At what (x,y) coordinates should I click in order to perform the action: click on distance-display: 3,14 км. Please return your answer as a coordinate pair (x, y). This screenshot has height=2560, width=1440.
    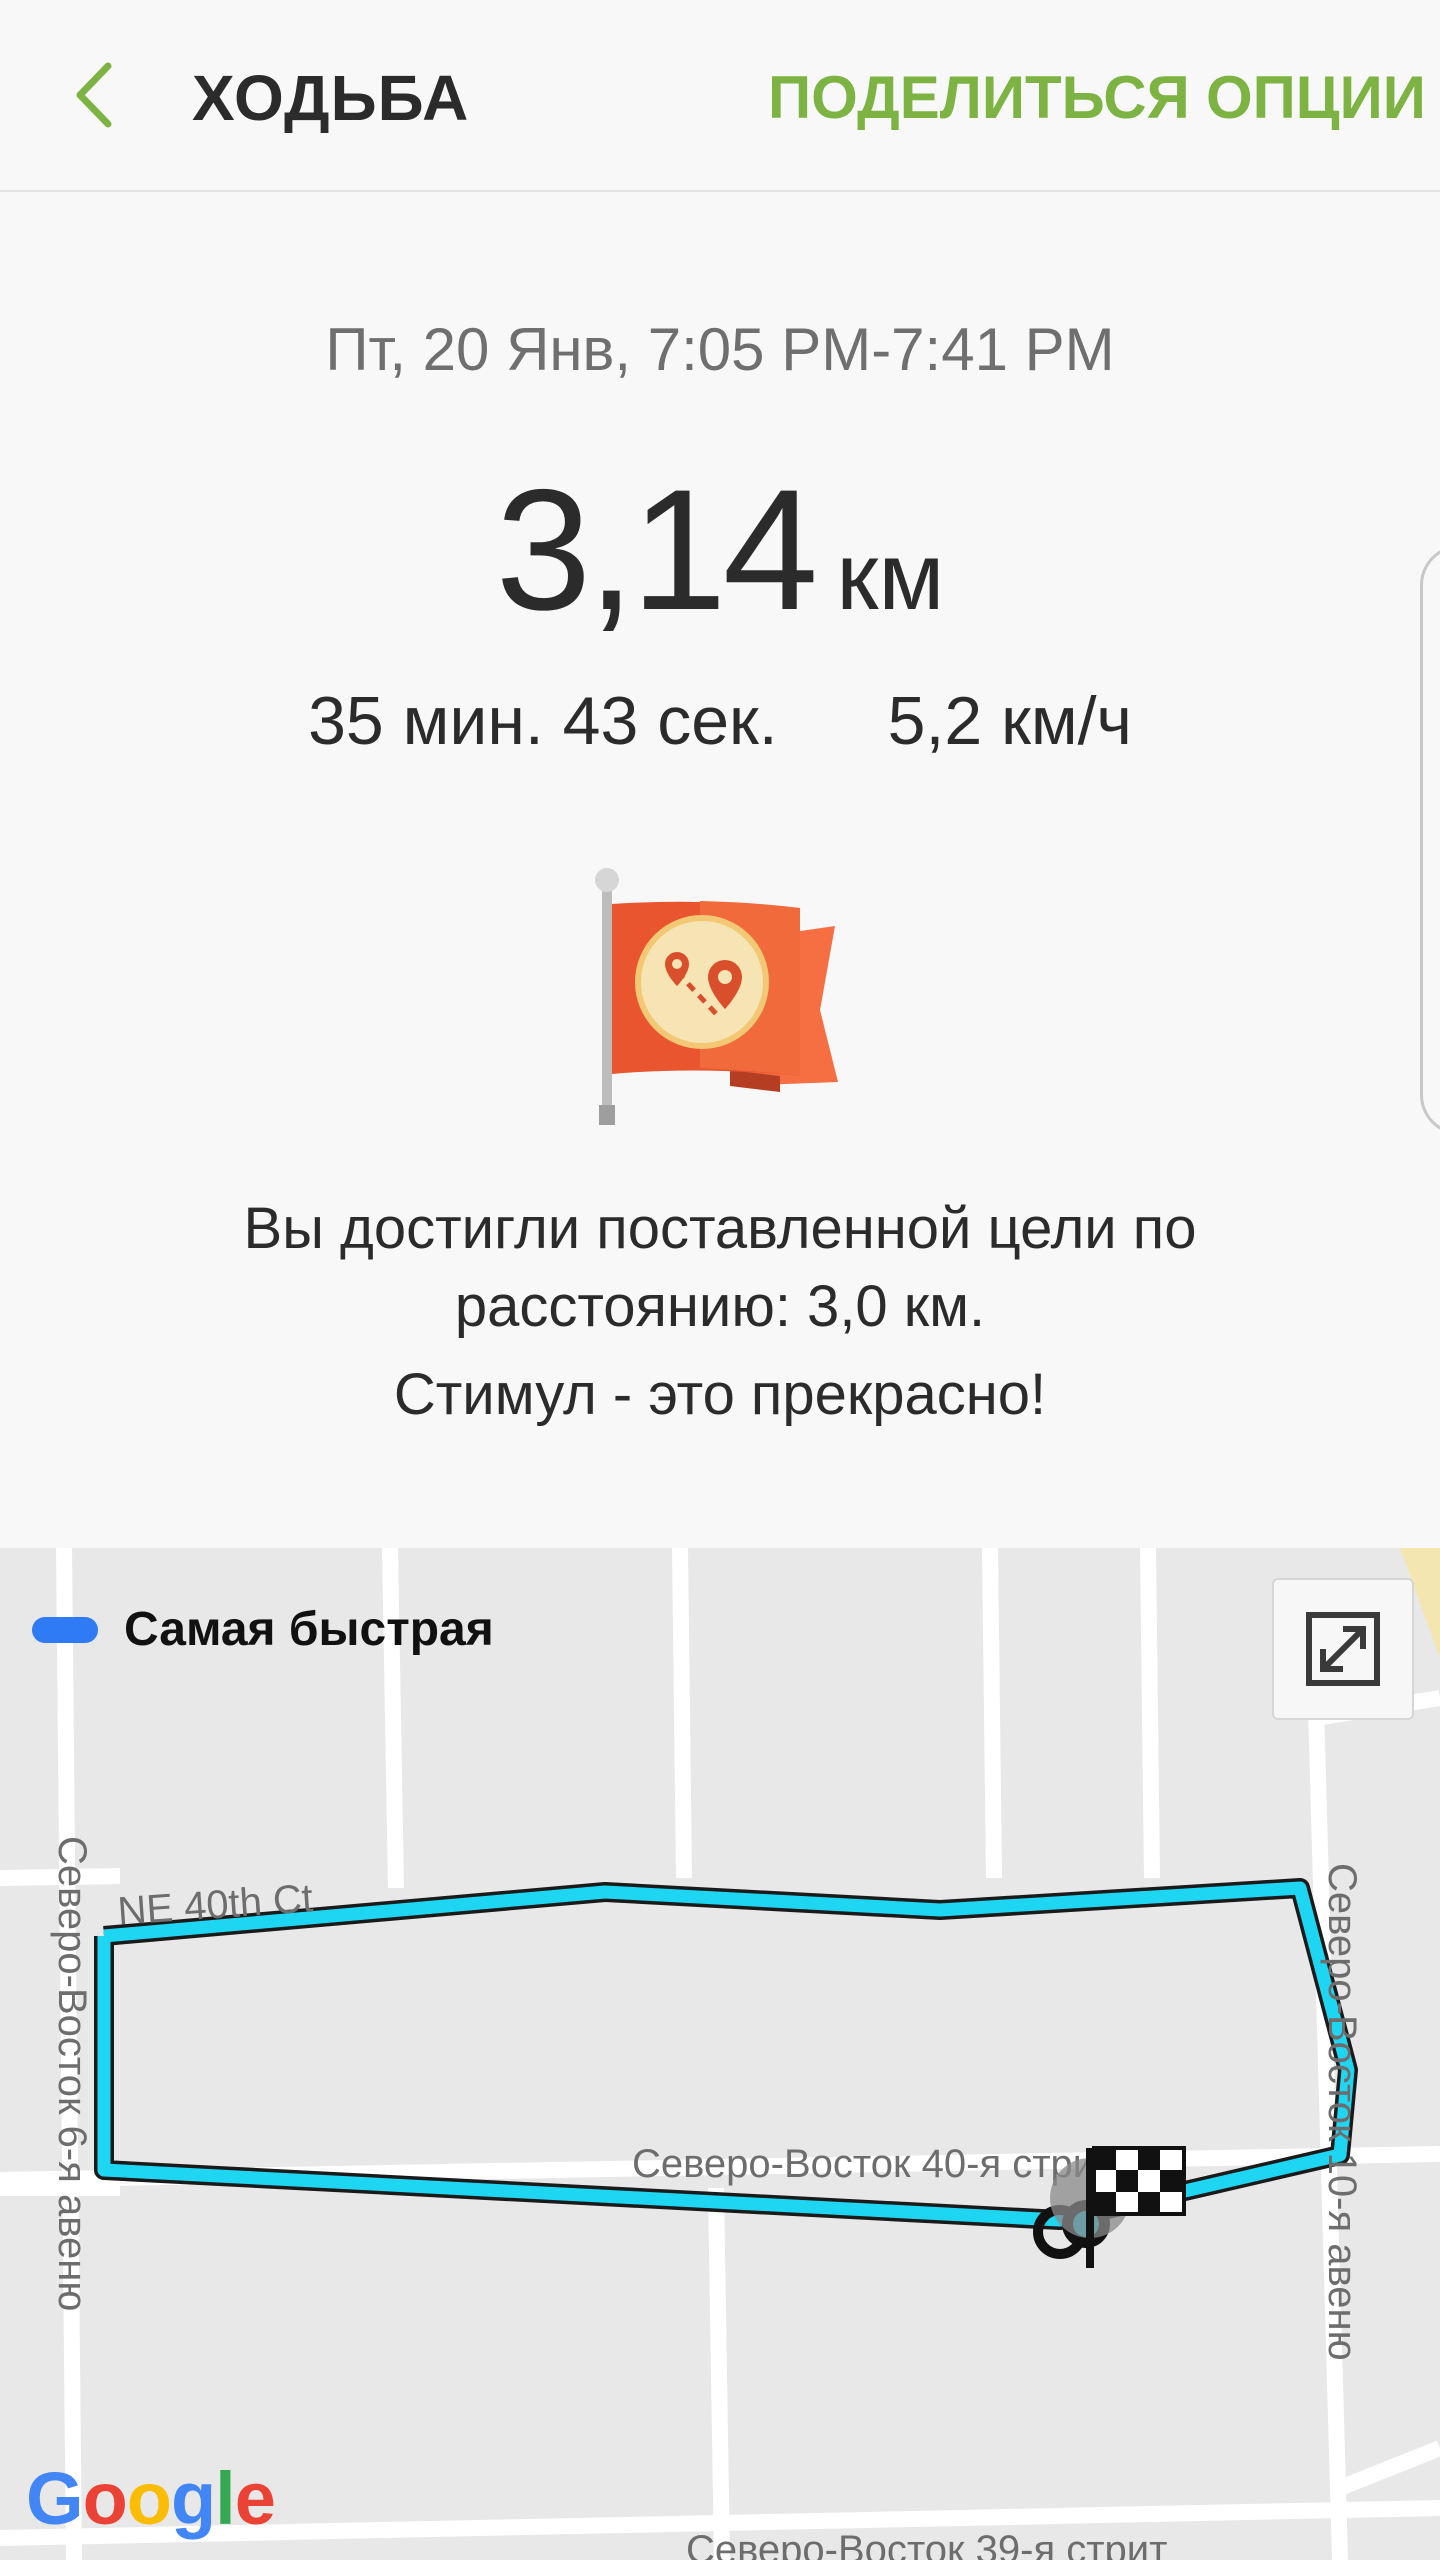
    Looking at the image, I should click on (720, 577).